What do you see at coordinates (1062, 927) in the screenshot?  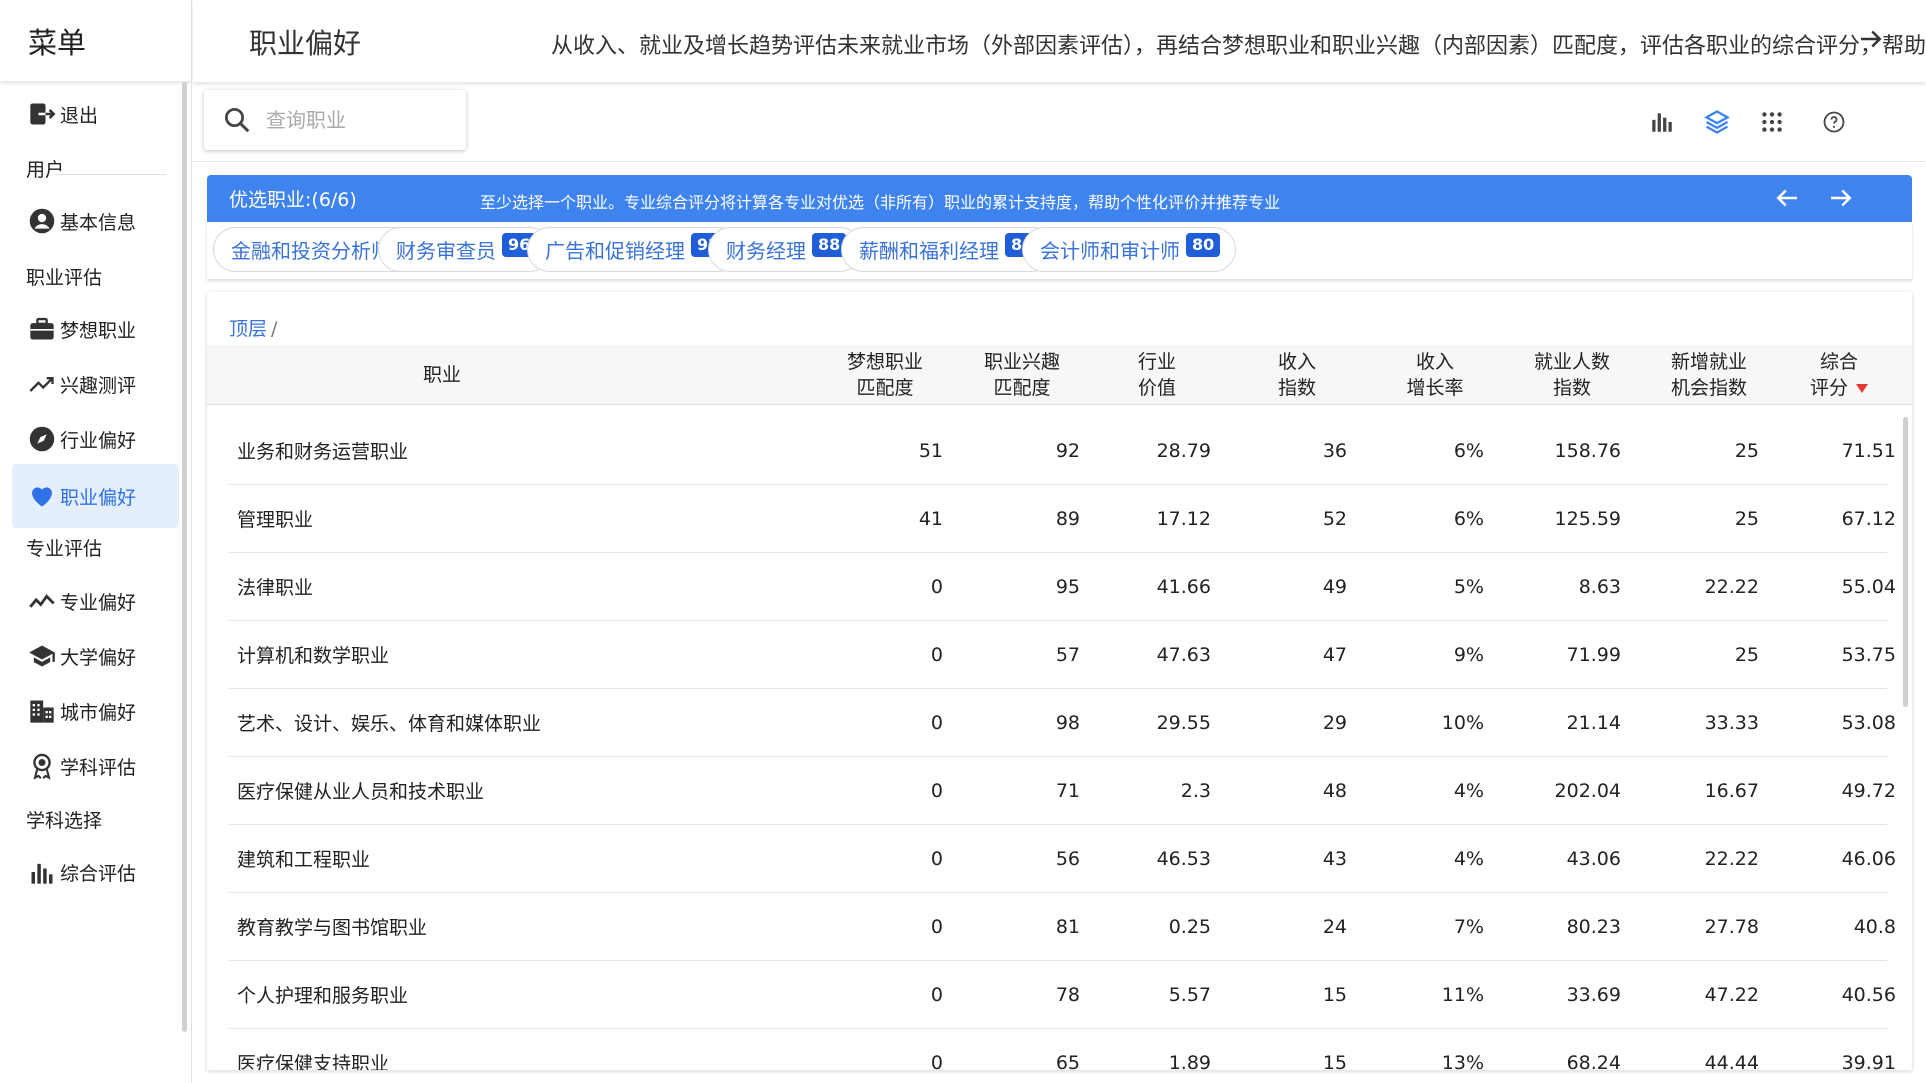 I see `table-row: 教育教学与图书馆职业0810.25247%80.2327.7840.85` at bounding box center [1062, 927].